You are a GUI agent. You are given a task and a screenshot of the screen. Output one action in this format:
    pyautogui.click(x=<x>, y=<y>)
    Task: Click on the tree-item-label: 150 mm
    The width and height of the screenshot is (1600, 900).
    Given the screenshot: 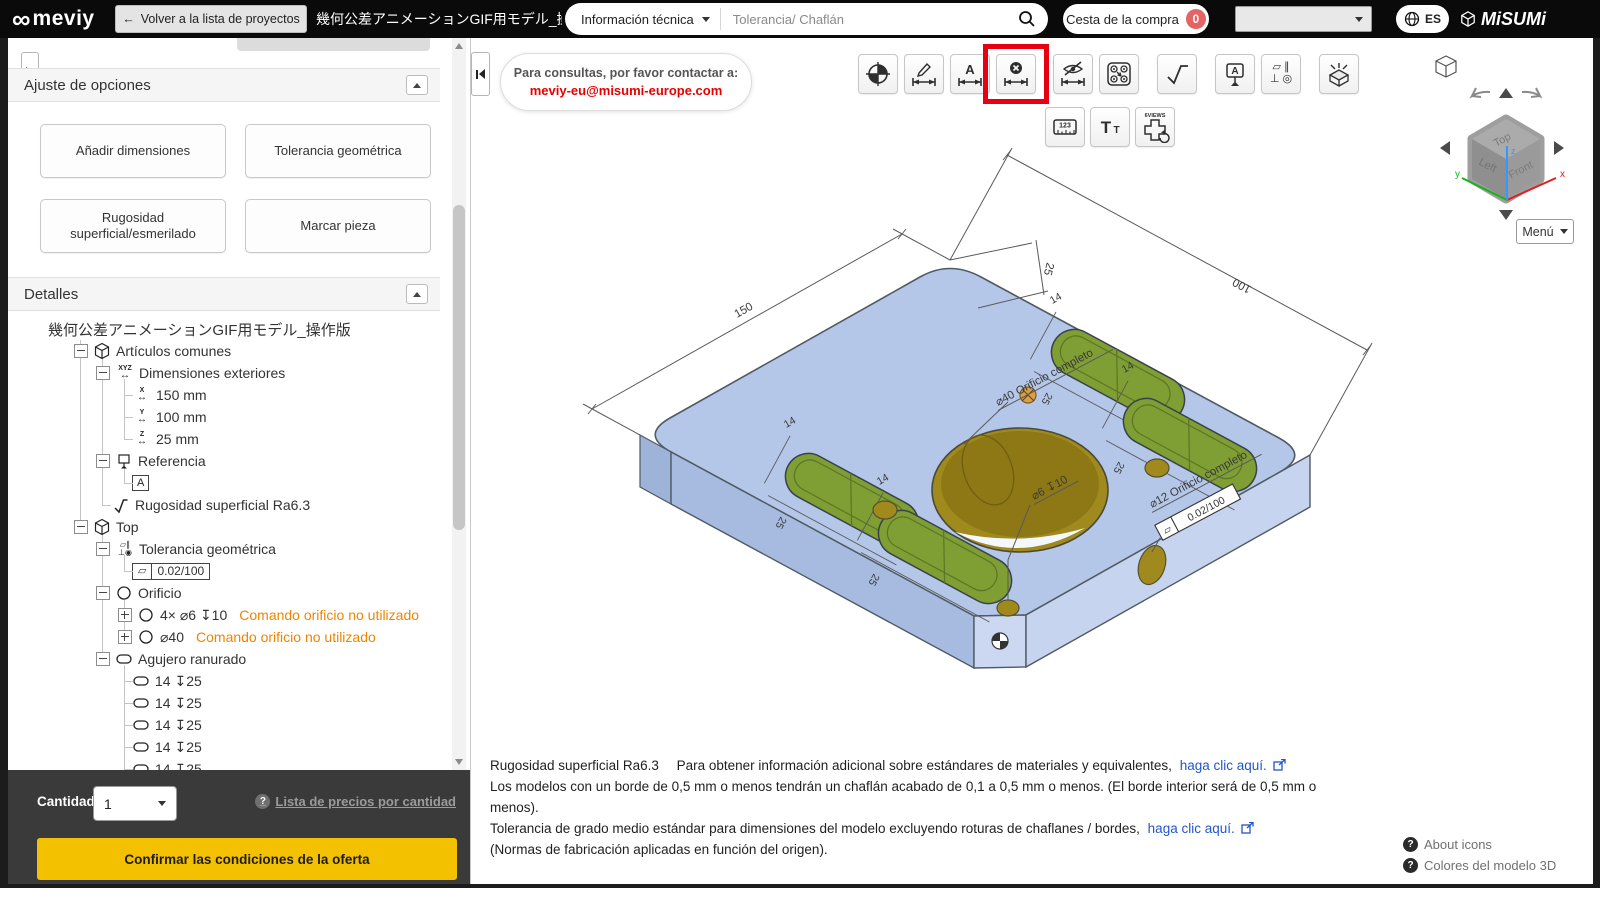 What is the action you would take?
    pyautogui.click(x=181, y=395)
    